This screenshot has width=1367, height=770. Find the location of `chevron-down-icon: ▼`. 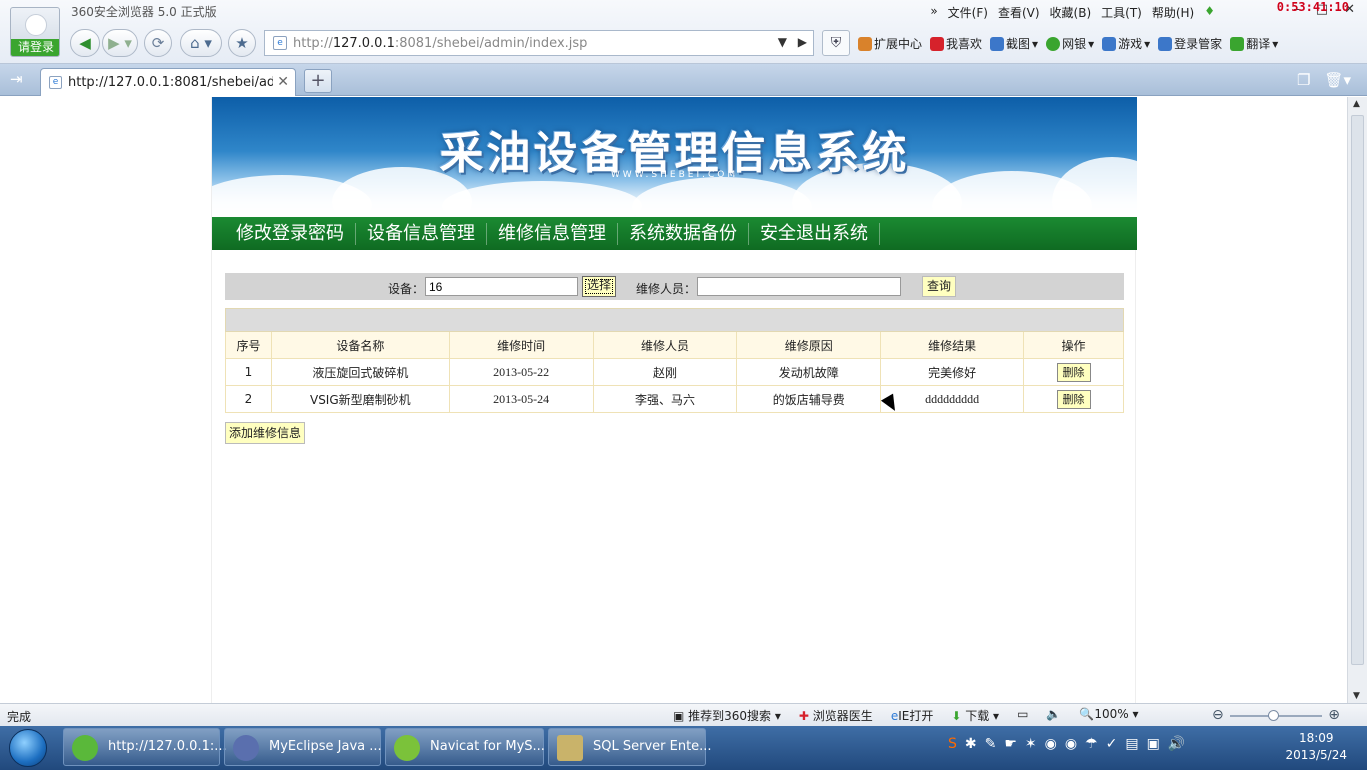

chevron-down-icon: ▼ is located at coordinates (782, 42).